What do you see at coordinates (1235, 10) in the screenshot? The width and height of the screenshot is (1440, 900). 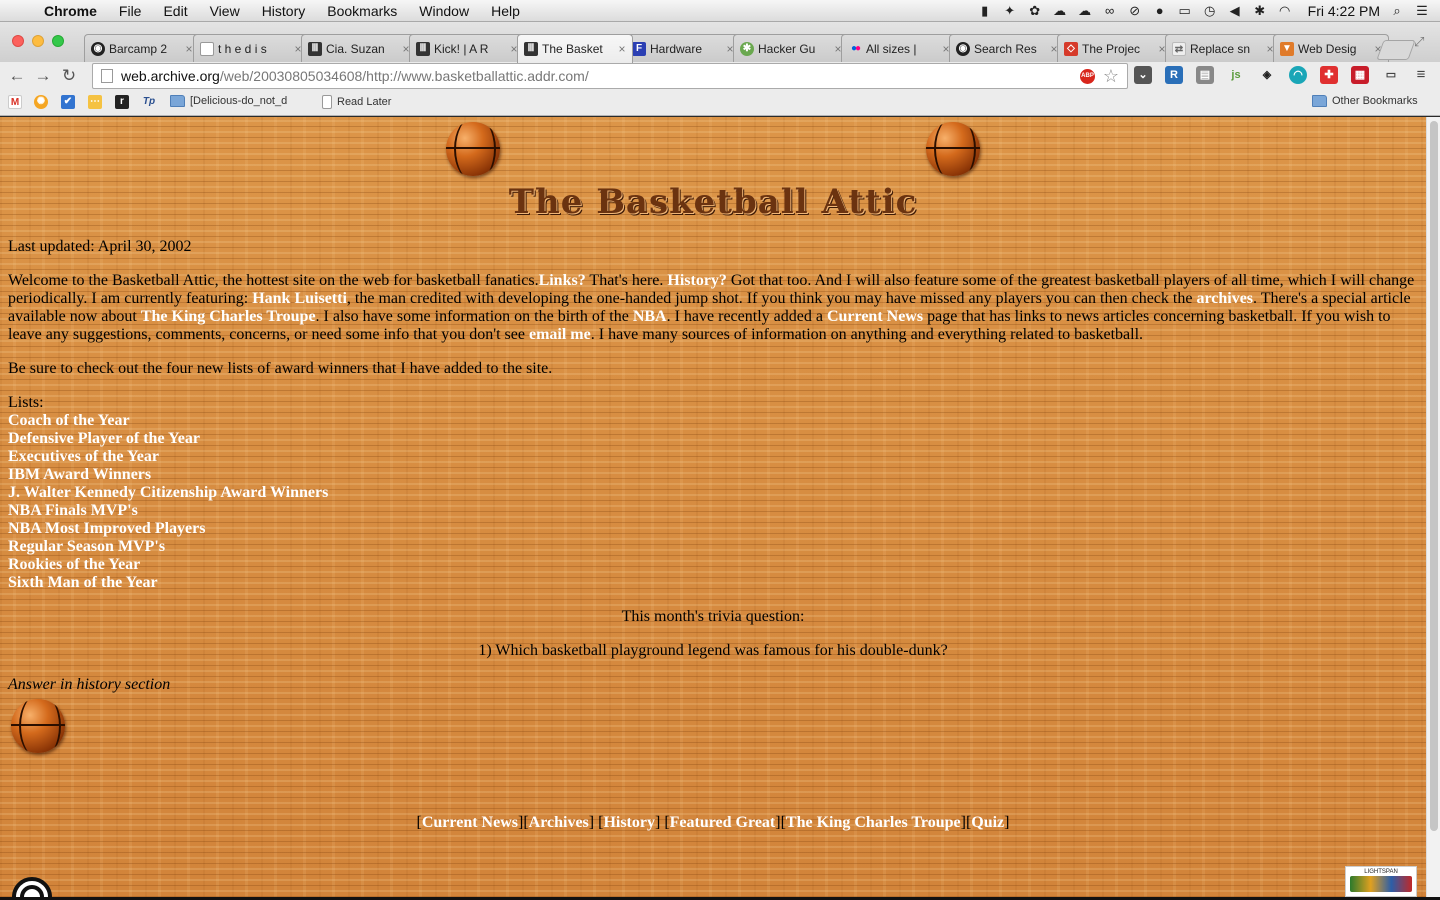 I see `volume-icon: ◀` at bounding box center [1235, 10].